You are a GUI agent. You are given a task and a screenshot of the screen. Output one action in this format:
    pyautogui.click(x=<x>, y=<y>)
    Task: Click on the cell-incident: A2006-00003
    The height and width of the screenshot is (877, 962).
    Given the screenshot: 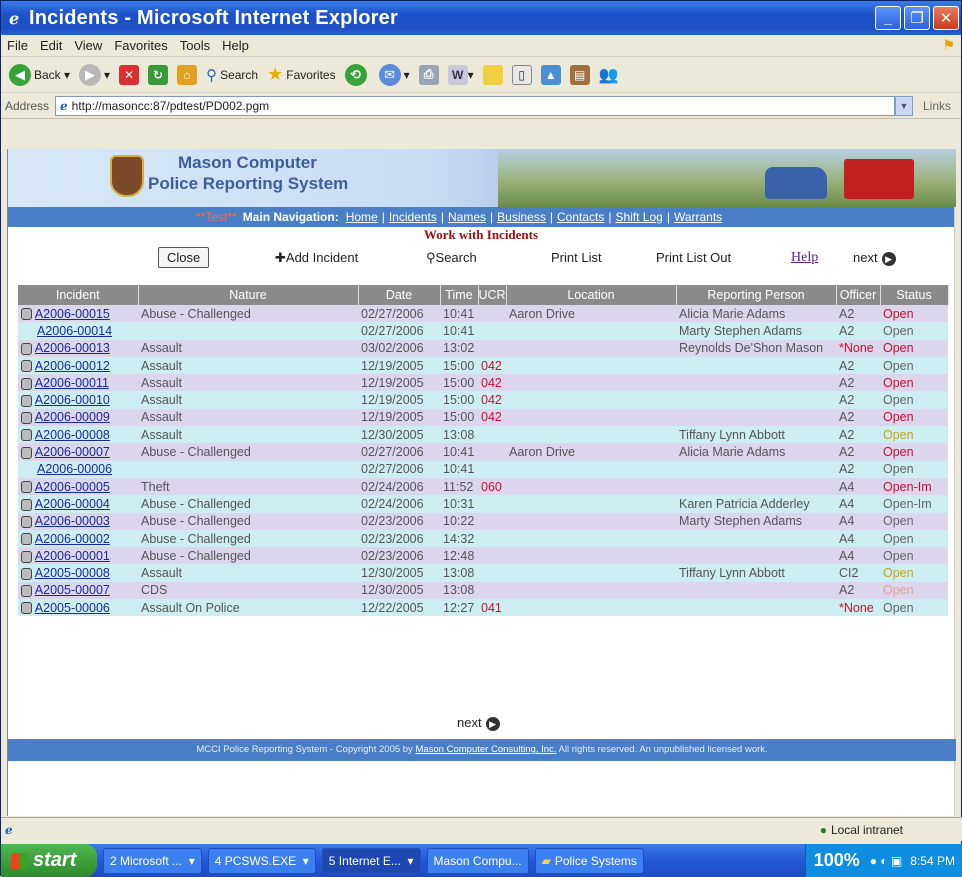 What is the action you would take?
    pyautogui.click(x=78, y=521)
    